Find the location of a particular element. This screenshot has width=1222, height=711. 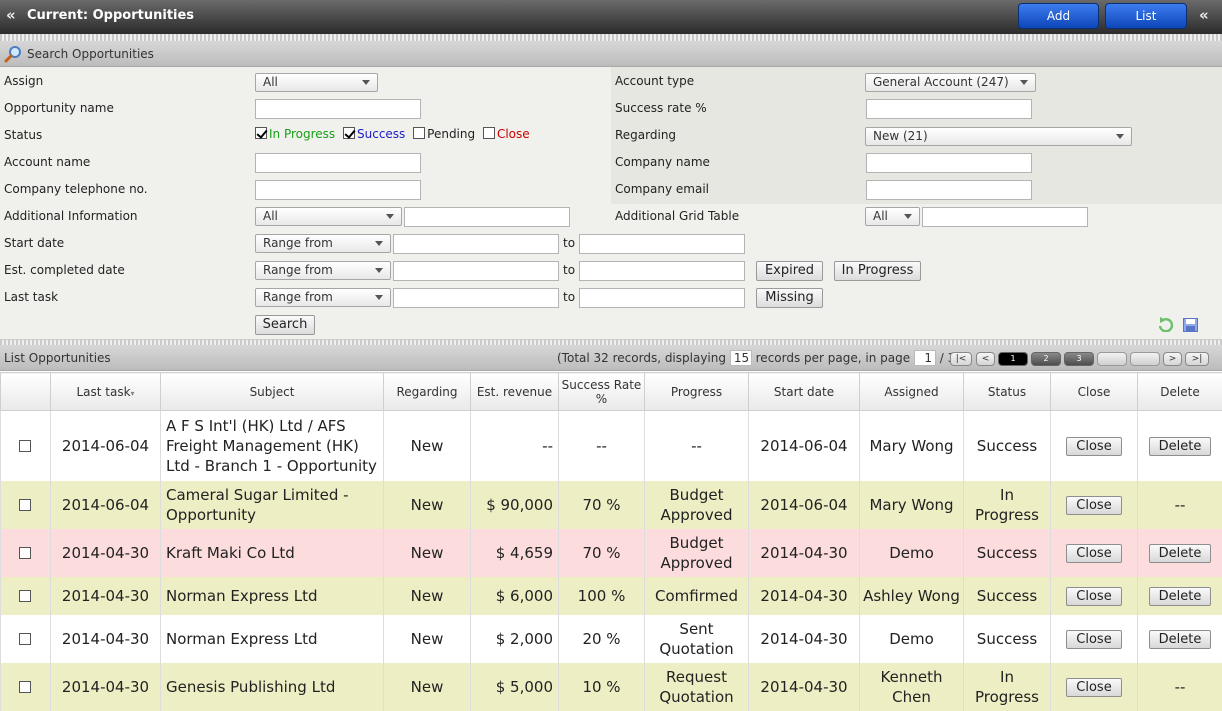

account-type-select: General Account (247) is located at coordinates (950, 82).